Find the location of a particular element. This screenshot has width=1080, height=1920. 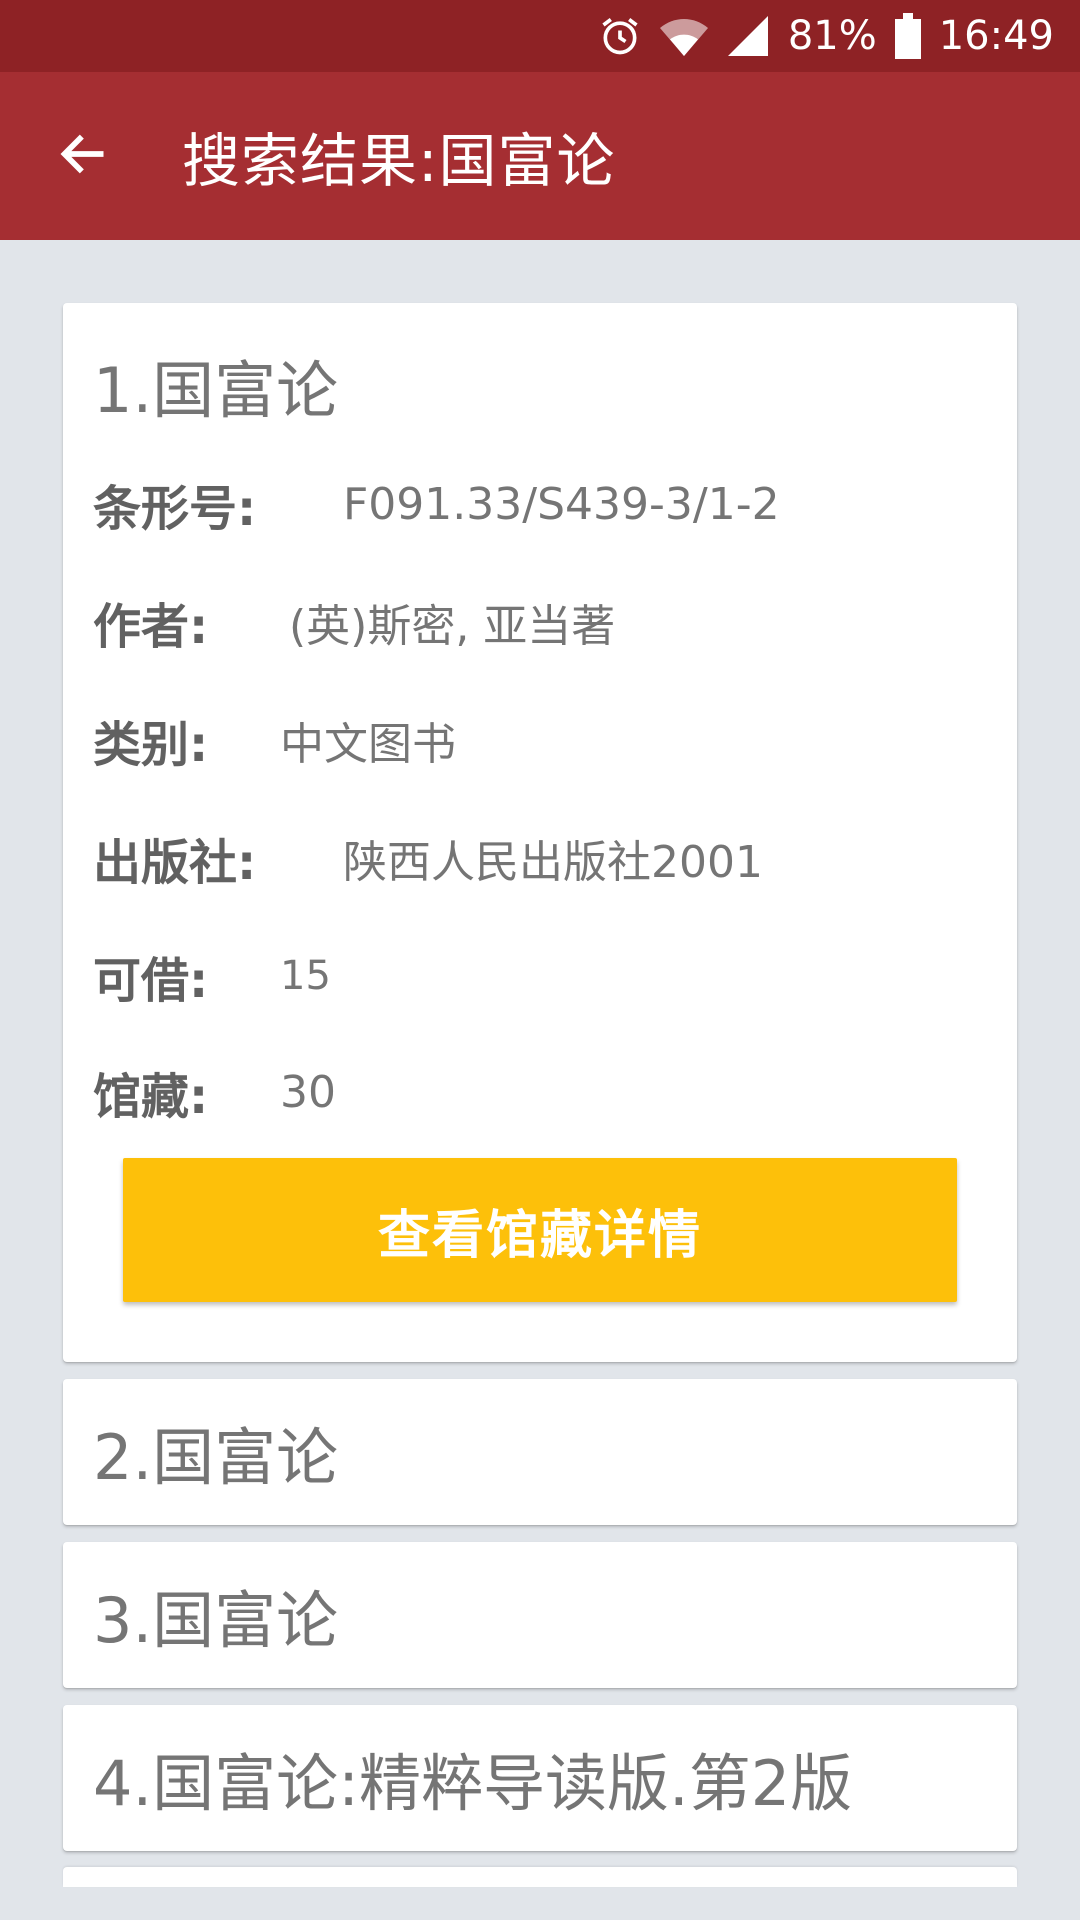

clock-time: 16:49 is located at coordinates (996, 36).